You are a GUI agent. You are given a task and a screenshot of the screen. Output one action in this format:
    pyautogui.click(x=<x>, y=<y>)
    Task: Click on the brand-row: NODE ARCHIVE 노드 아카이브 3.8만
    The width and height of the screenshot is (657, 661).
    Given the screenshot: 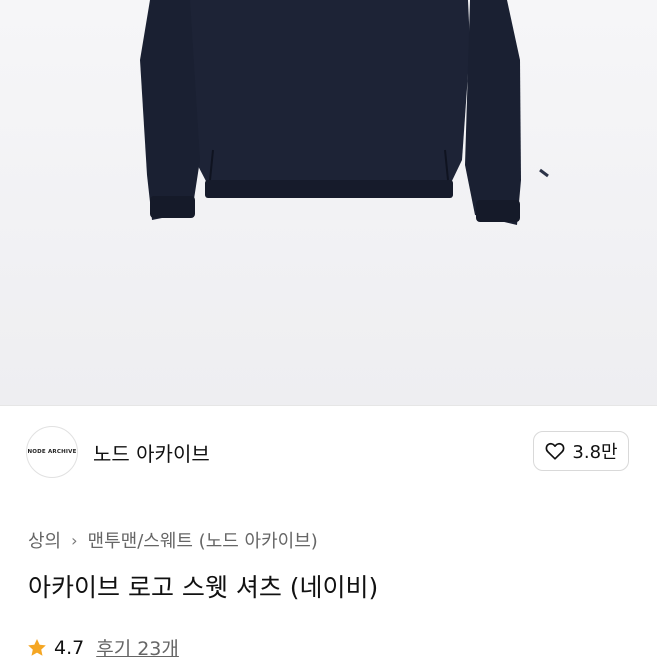 What is the action you would take?
    pyautogui.click(x=328, y=452)
    